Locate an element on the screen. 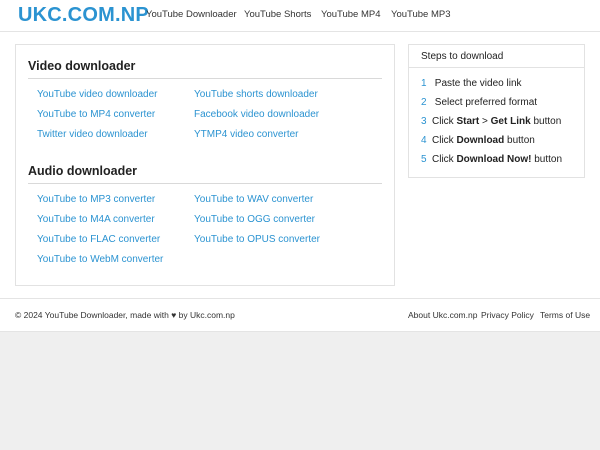 Image resolution: width=600 pixels, height=450 pixels. steps-card-header: Steps to download is located at coordinates (496, 56).